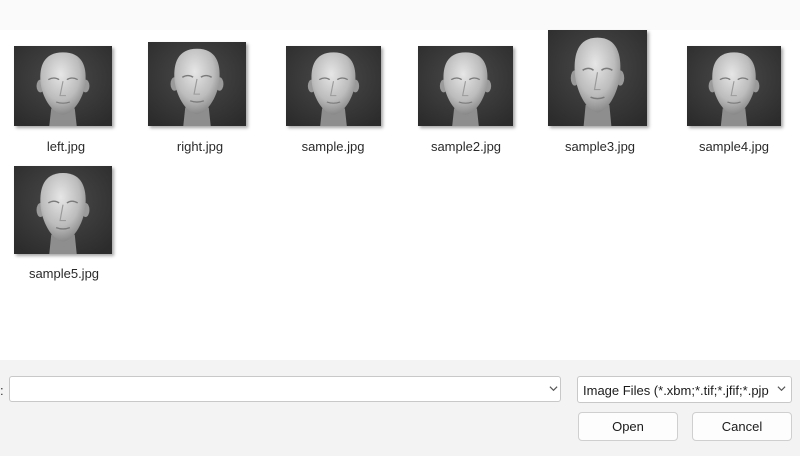 The image size is (800, 456). I want to click on file-name: sample2.jpg, so click(466, 146).